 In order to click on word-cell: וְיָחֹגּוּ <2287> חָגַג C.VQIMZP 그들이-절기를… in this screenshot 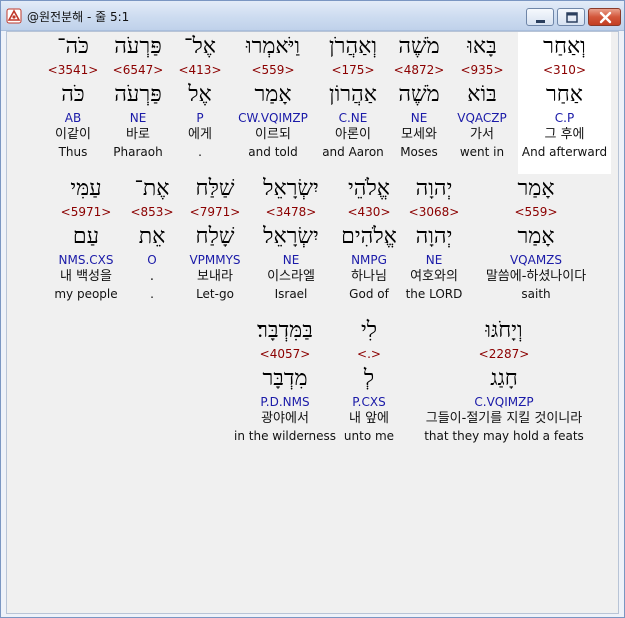, I will do `click(504, 387)`.